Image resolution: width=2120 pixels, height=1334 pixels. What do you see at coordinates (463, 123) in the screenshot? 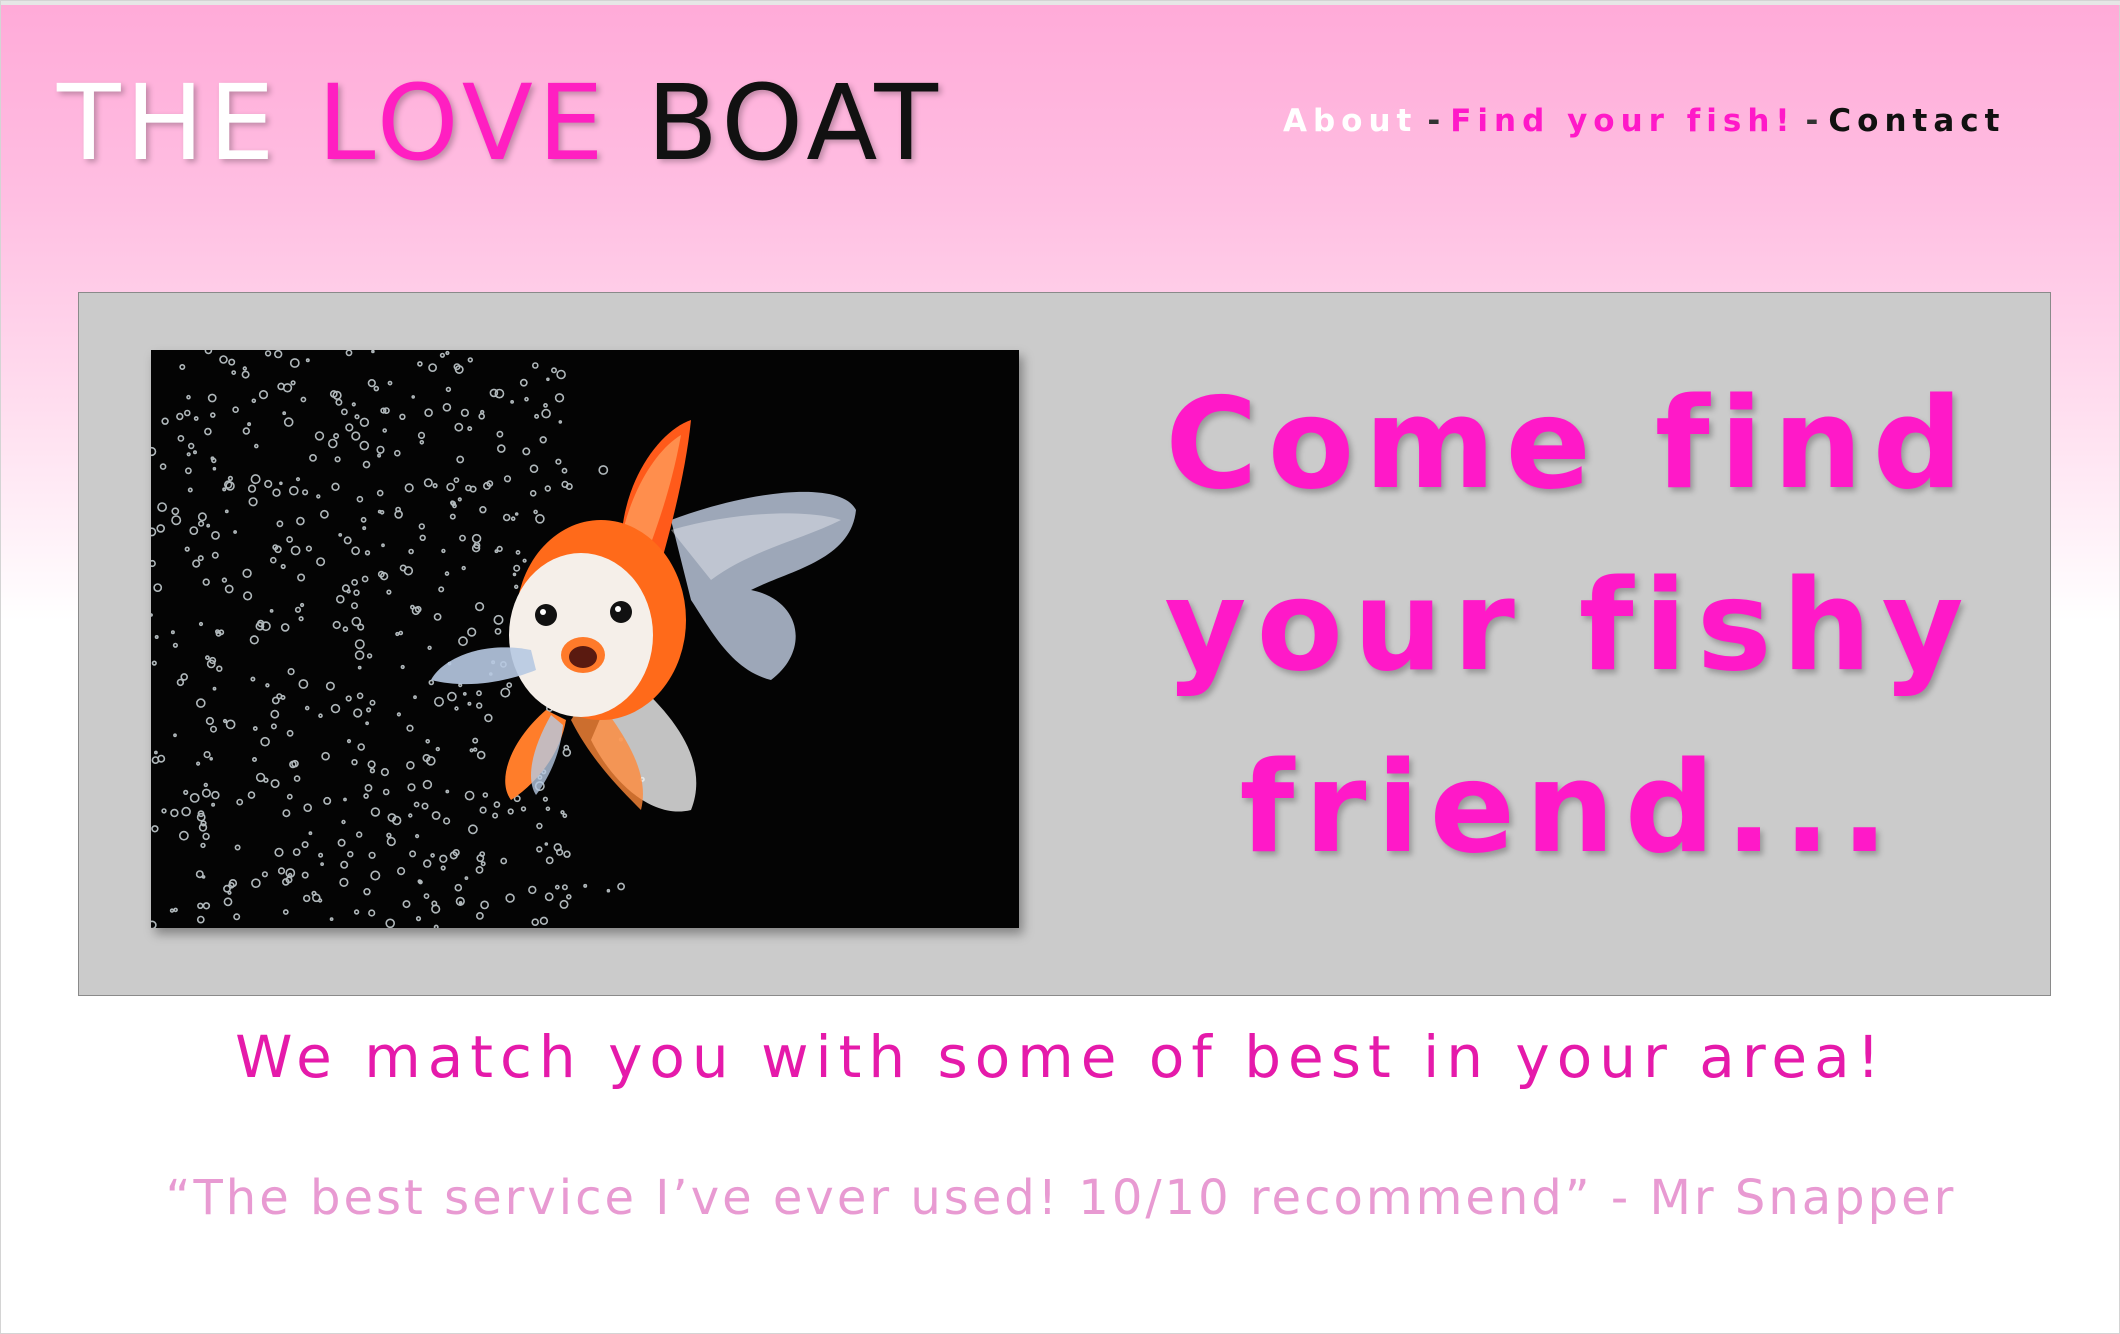
I see `logo-word-love: LOVE` at bounding box center [463, 123].